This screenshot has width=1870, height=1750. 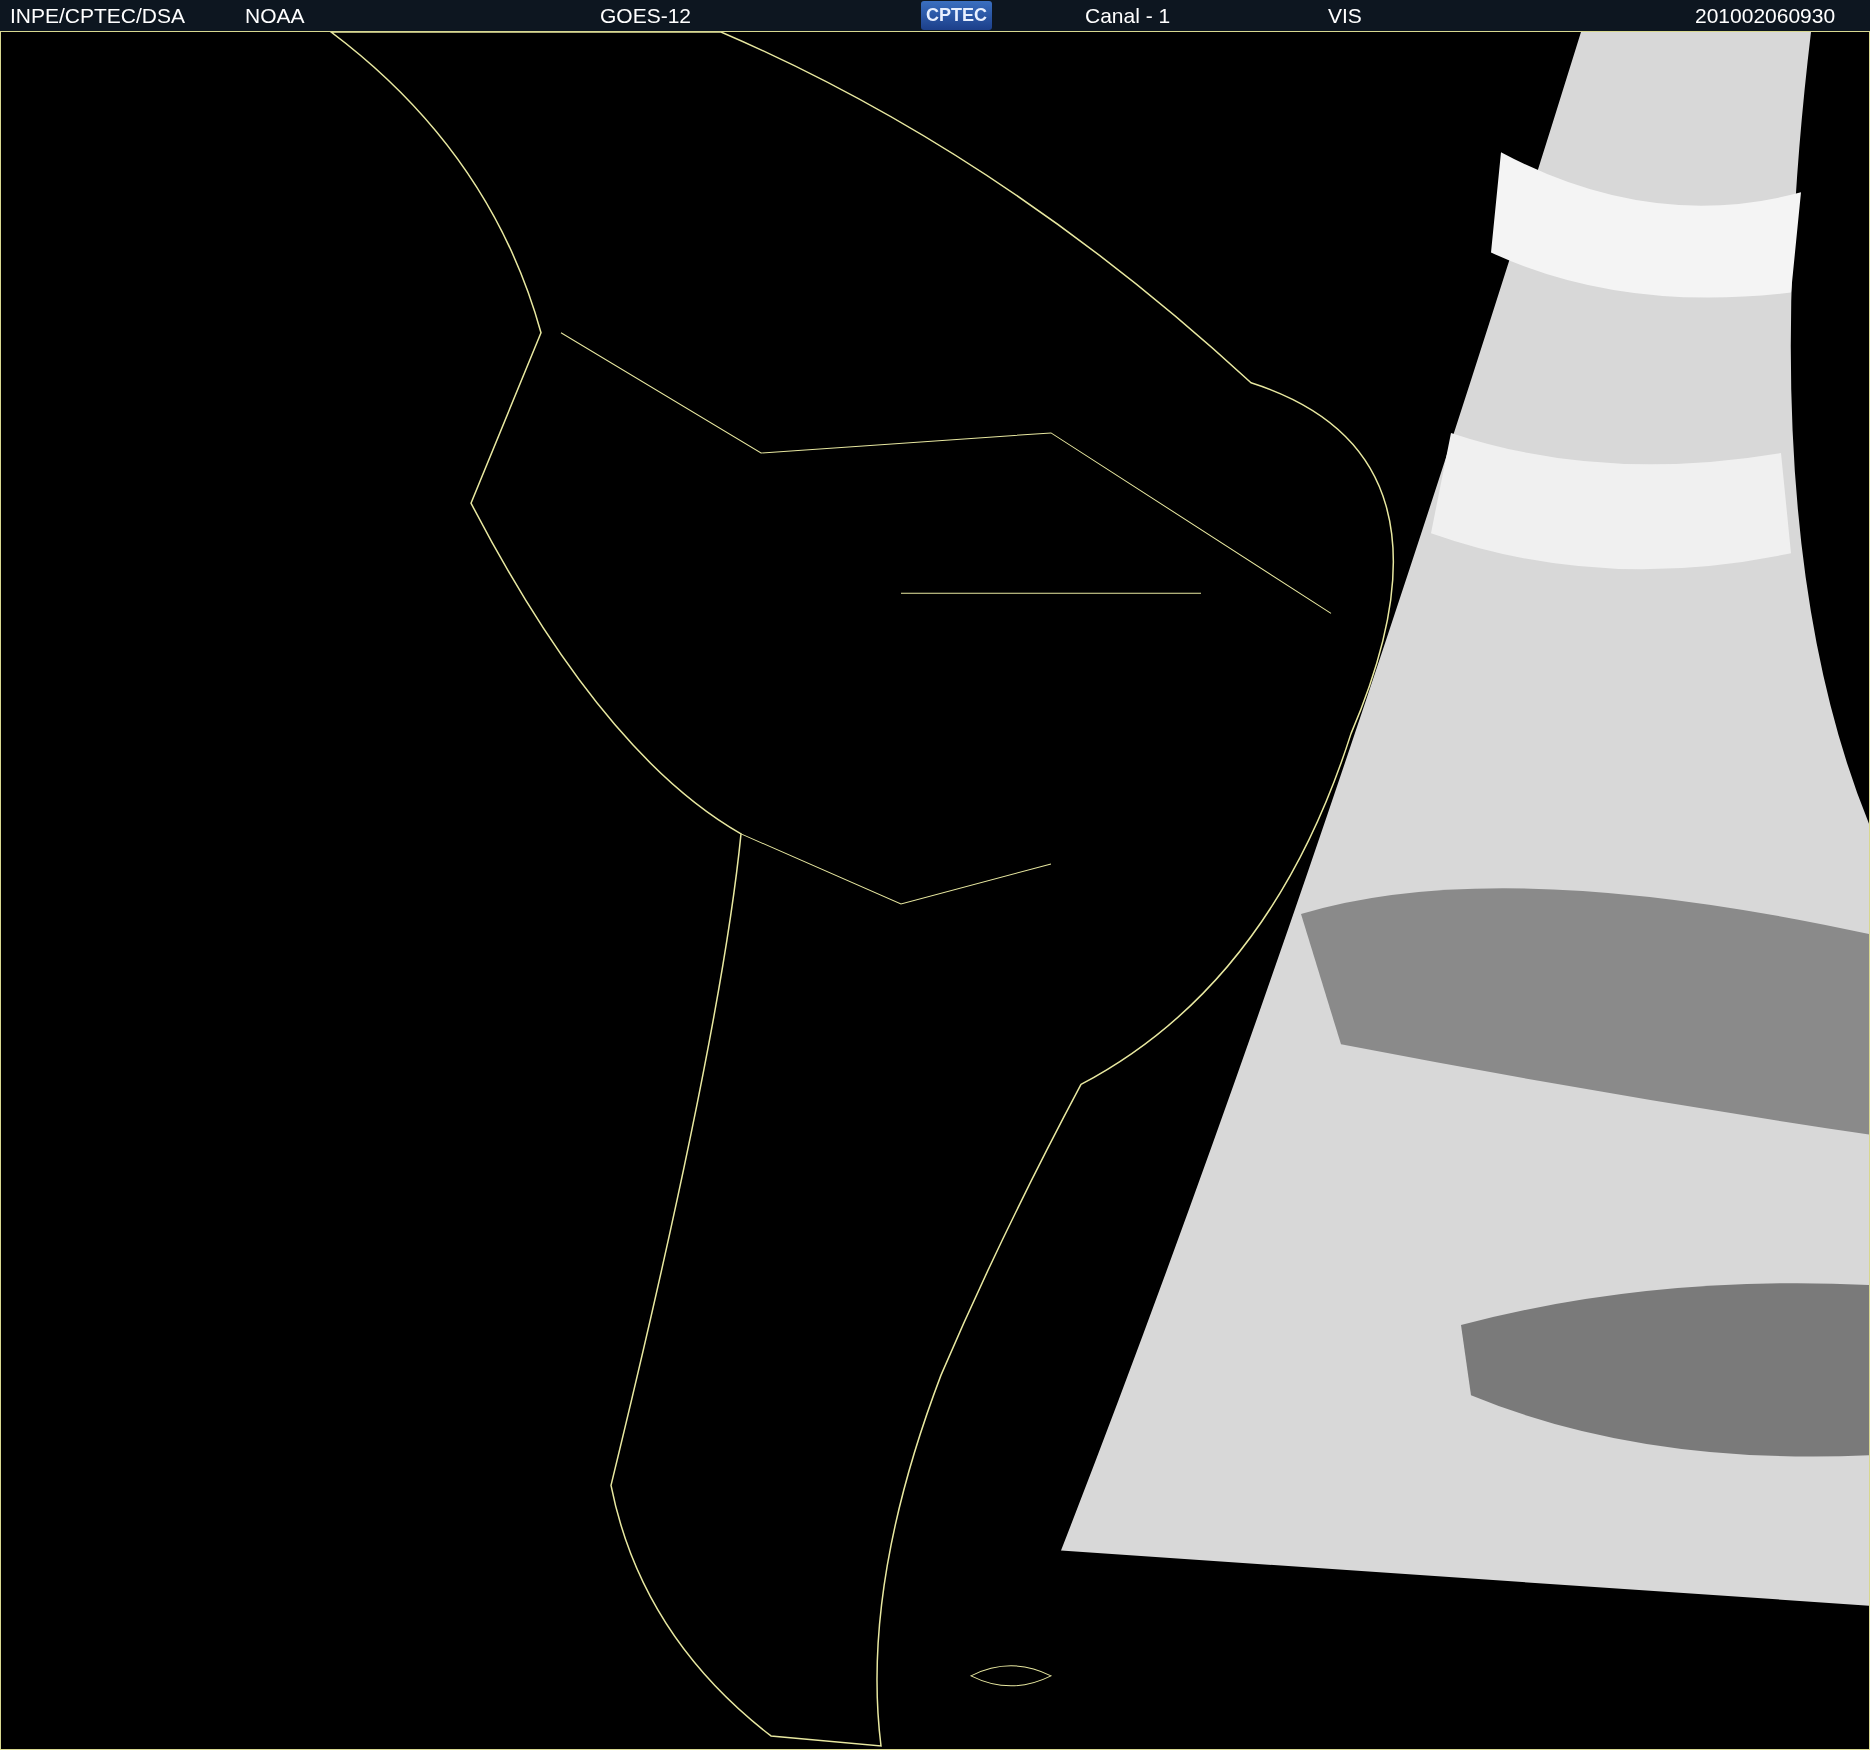 I want to click on header-text: INPE/CPTEC/DSA, so click(x=98, y=15).